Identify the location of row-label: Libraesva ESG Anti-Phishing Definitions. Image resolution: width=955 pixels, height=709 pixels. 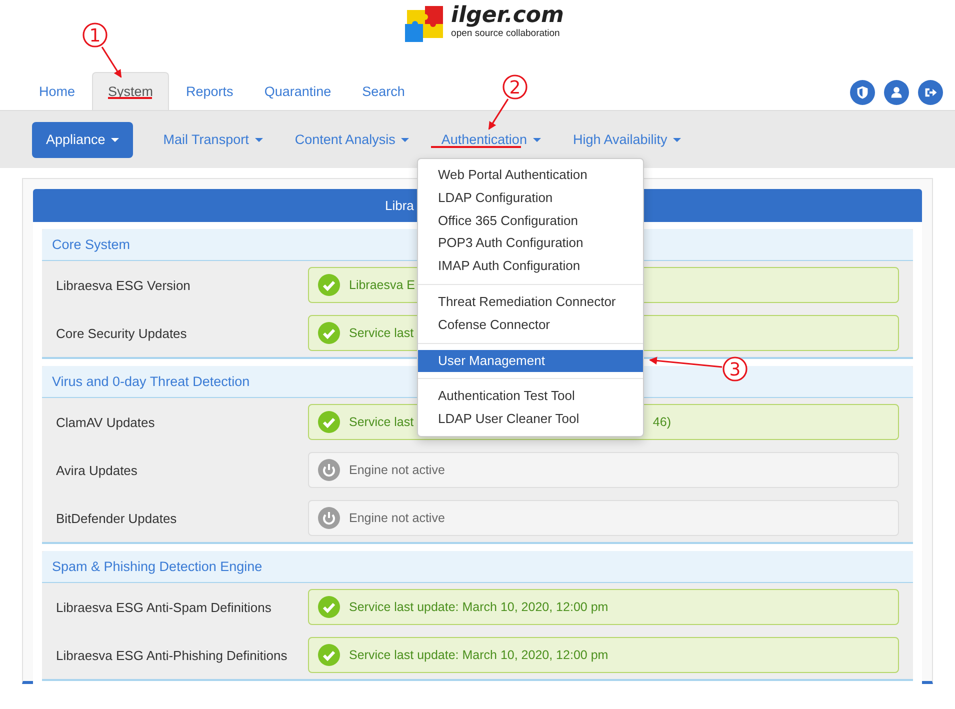
(172, 655).